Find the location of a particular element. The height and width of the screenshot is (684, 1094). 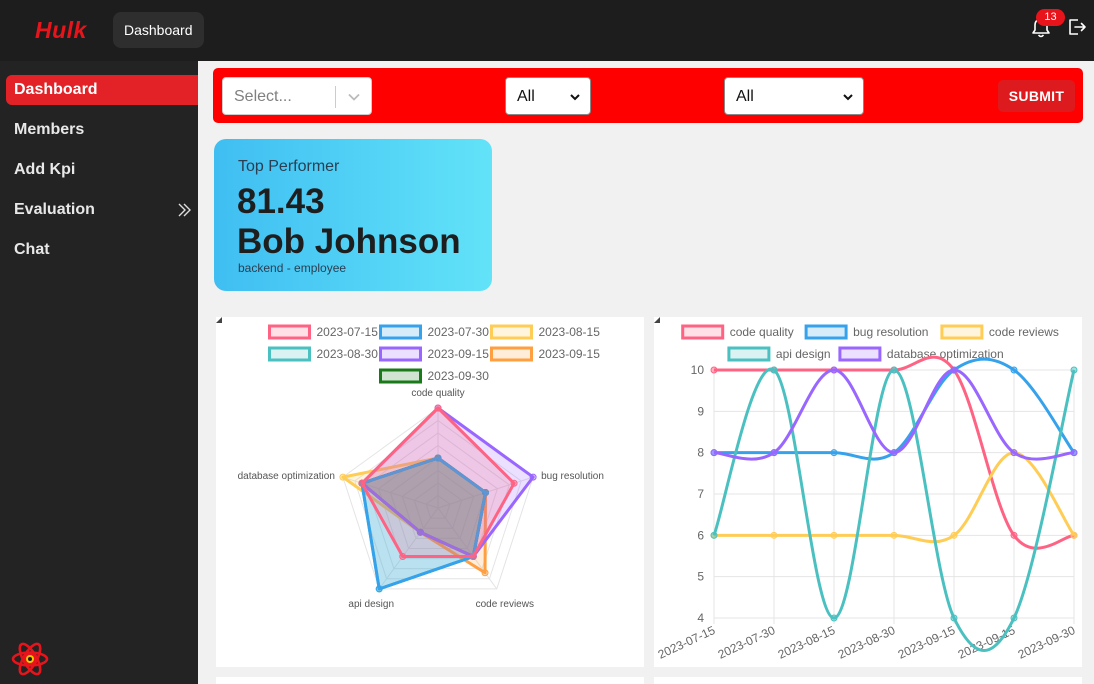

y-tick-label: 4 is located at coordinates (700, 618).